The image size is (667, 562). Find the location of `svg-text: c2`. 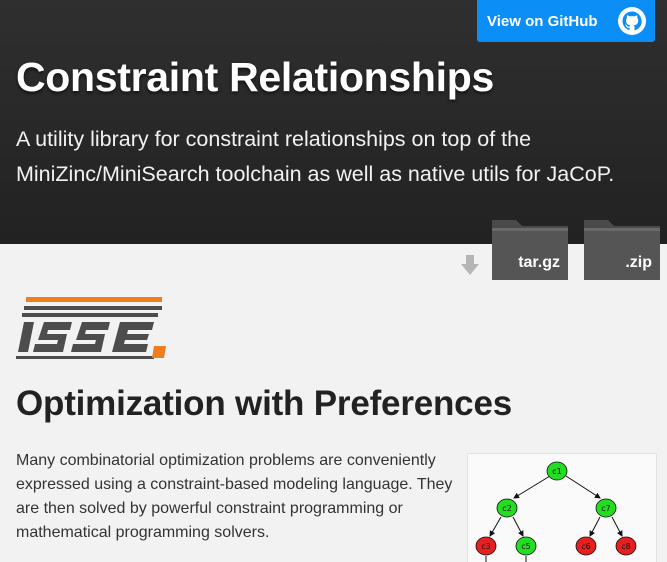

svg-text: c2 is located at coordinates (507, 508).